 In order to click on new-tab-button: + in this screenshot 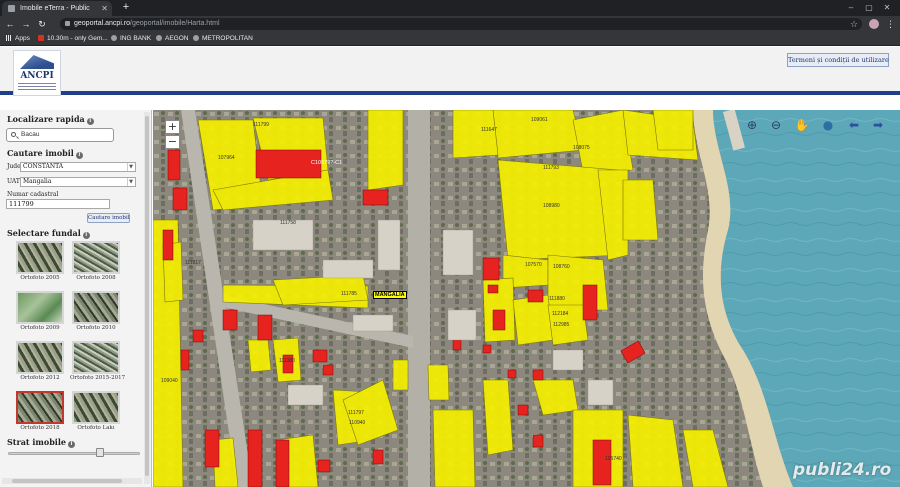, I will do `click(126, 8)`.